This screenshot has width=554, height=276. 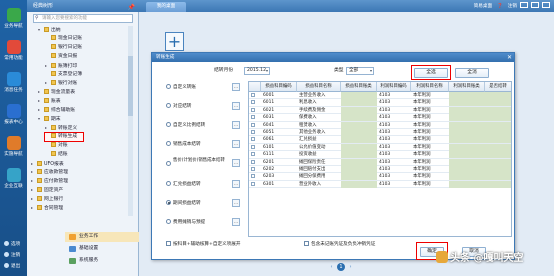 What do you see at coordinates (546, 5) in the screenshot?
I see `close-icon` at bounding box center [546, 5].